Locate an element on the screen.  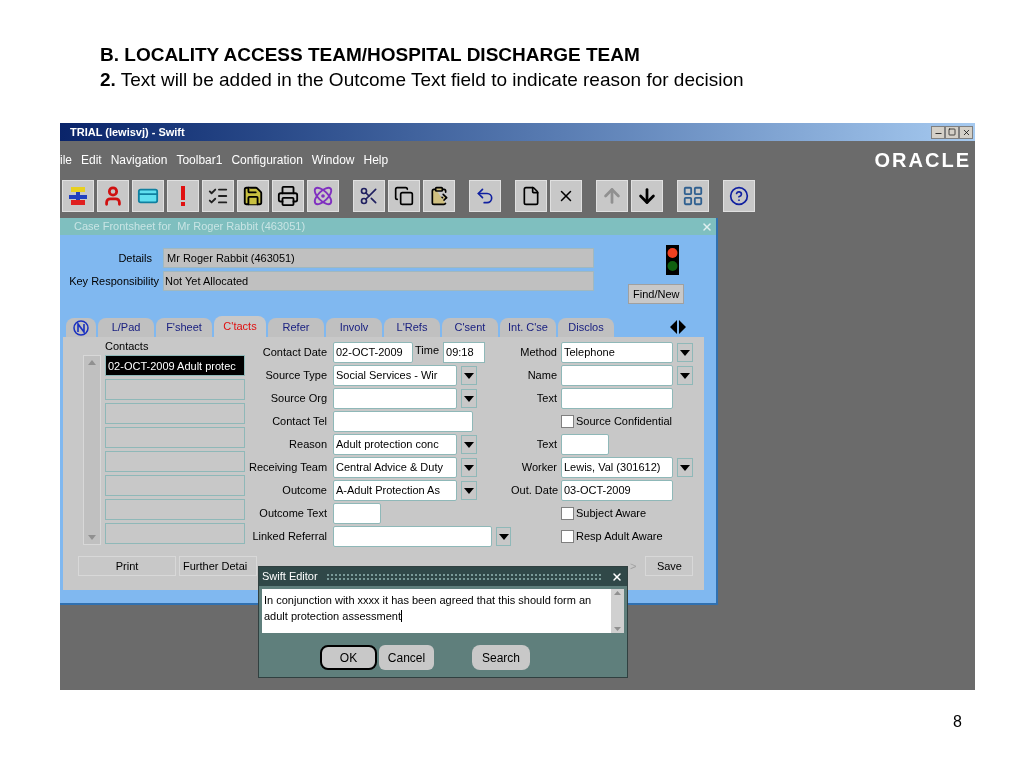
menu-item: Toolbar1 is located at coordinates (199, 159).